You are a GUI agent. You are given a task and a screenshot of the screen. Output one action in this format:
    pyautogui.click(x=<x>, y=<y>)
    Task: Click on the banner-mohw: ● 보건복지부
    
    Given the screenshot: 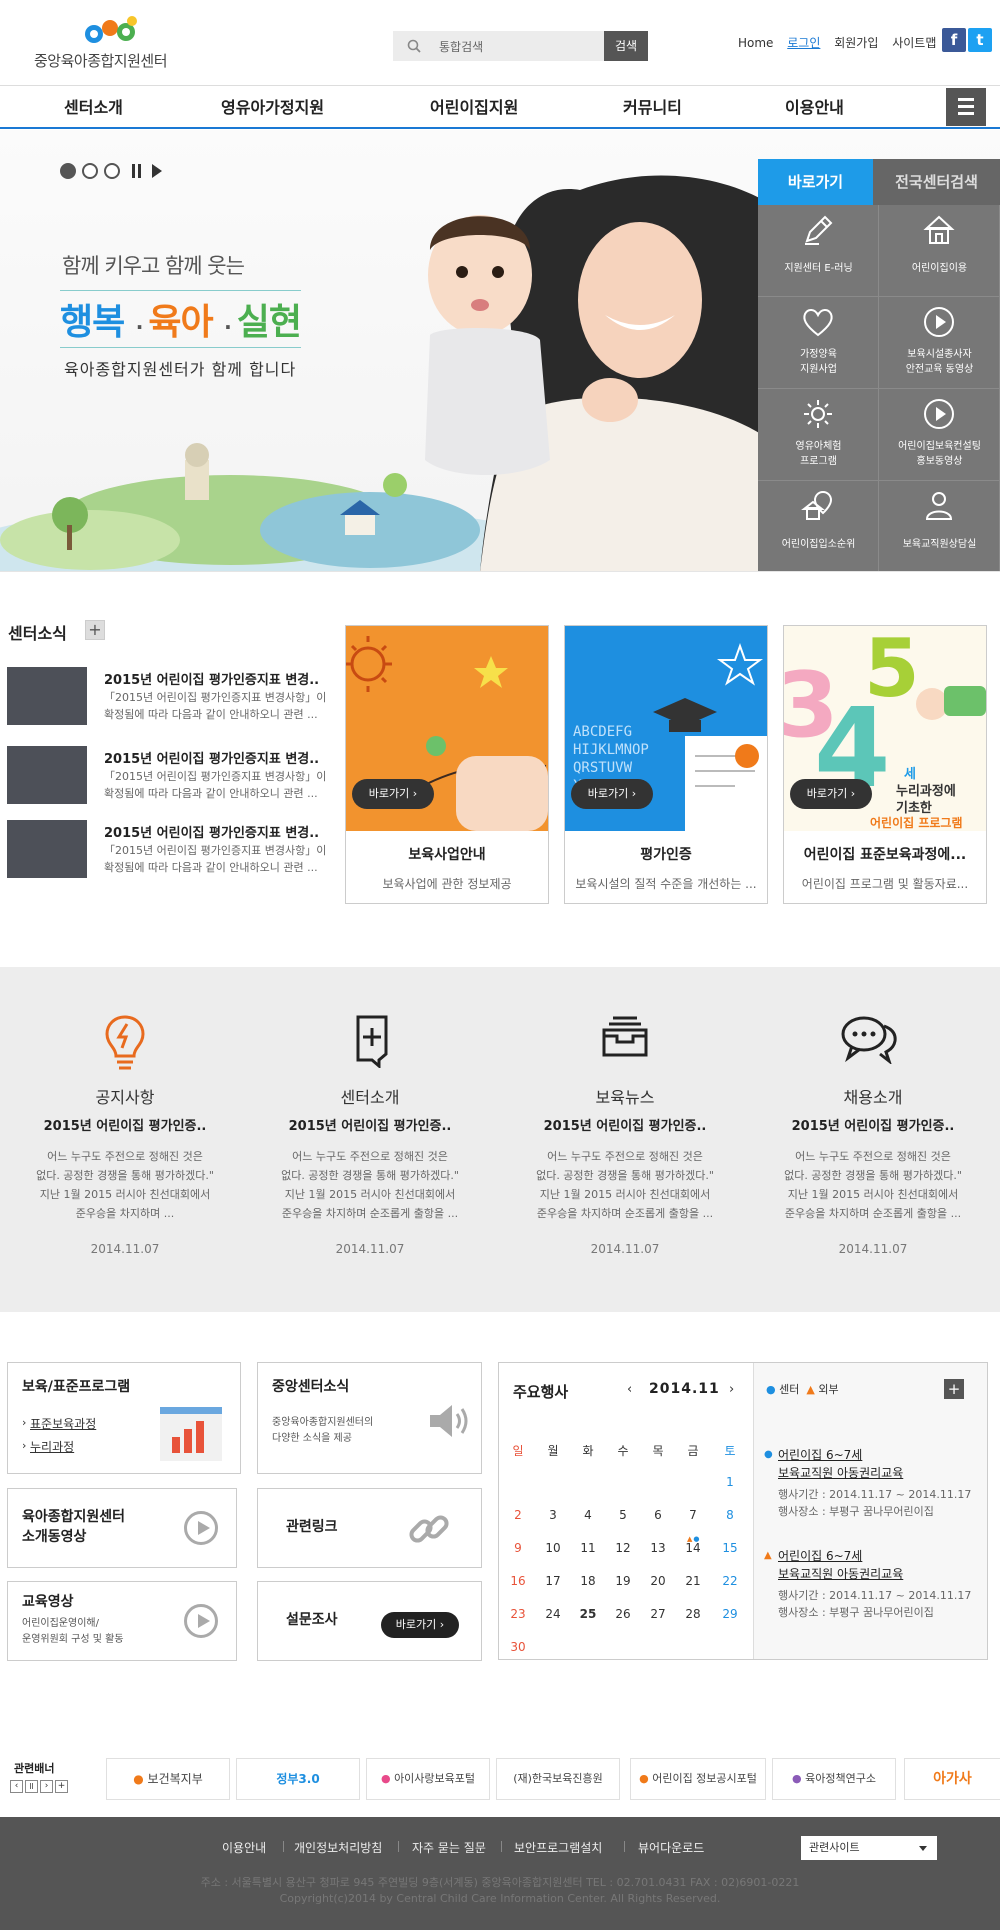 What is the action you would take?
    pyautogui.click(x=168, y=1779)
    